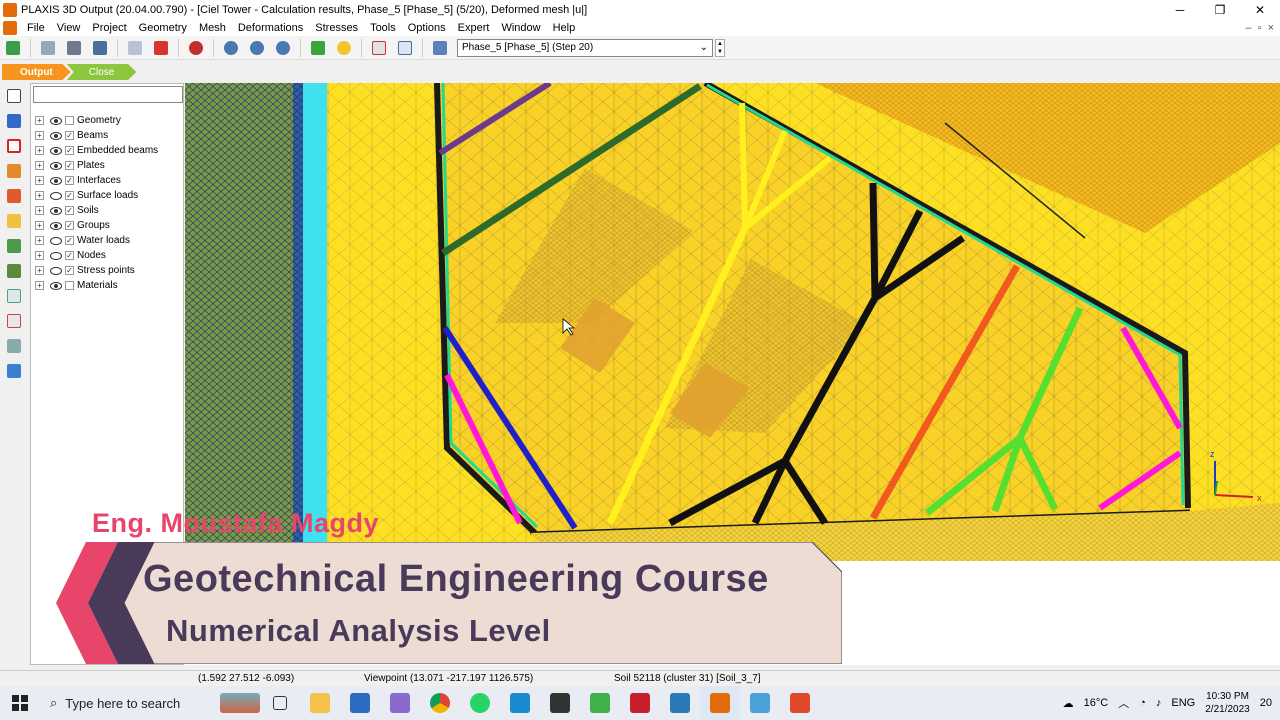 Image resolution: width=1280 pixels, height=720 pixels. What do you see at coordinates (36, 28) in the screenshot?
I see `menu-file: File` at bounding box center [36, 28].